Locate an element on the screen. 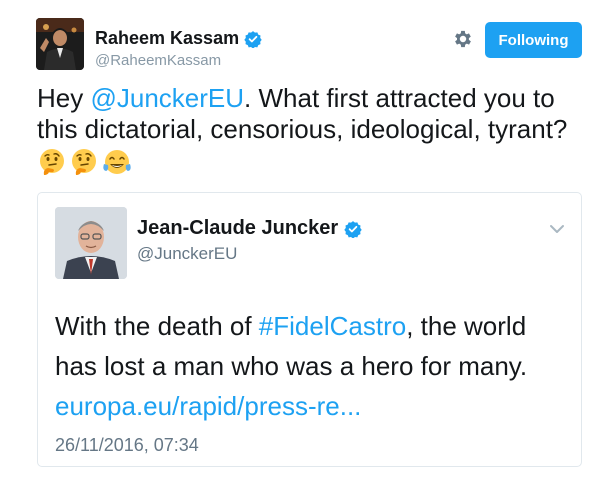  quoted-author-info: Jean-Claude Juncker @JunckerEU is located at coordinates (249, 240).